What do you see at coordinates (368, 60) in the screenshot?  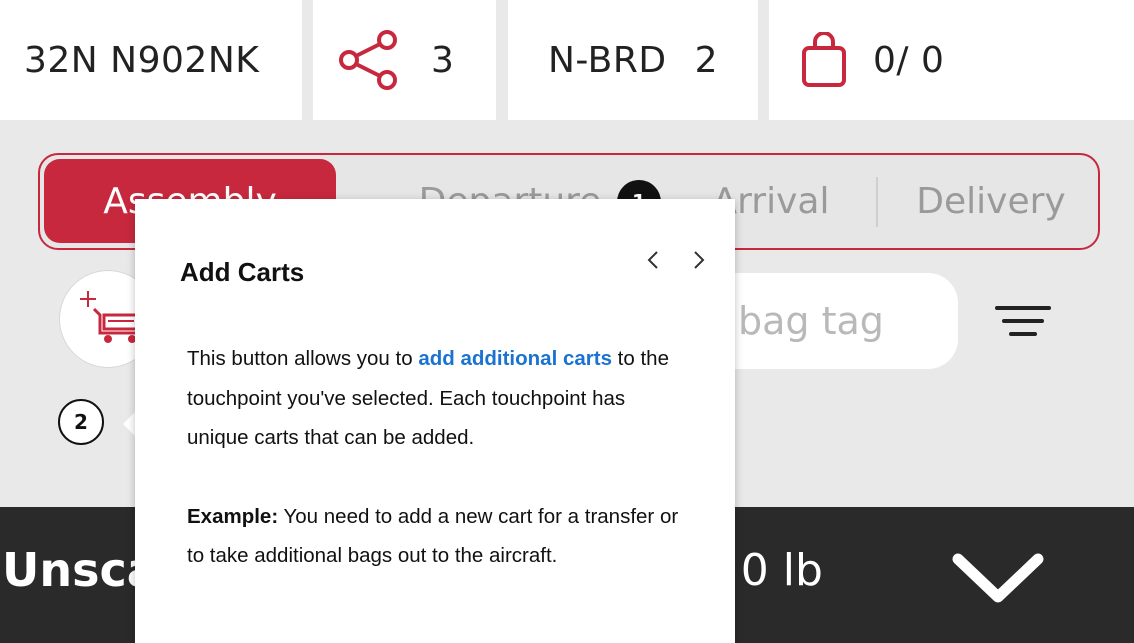 I see `share-icon` at bounding box center [368, 60].